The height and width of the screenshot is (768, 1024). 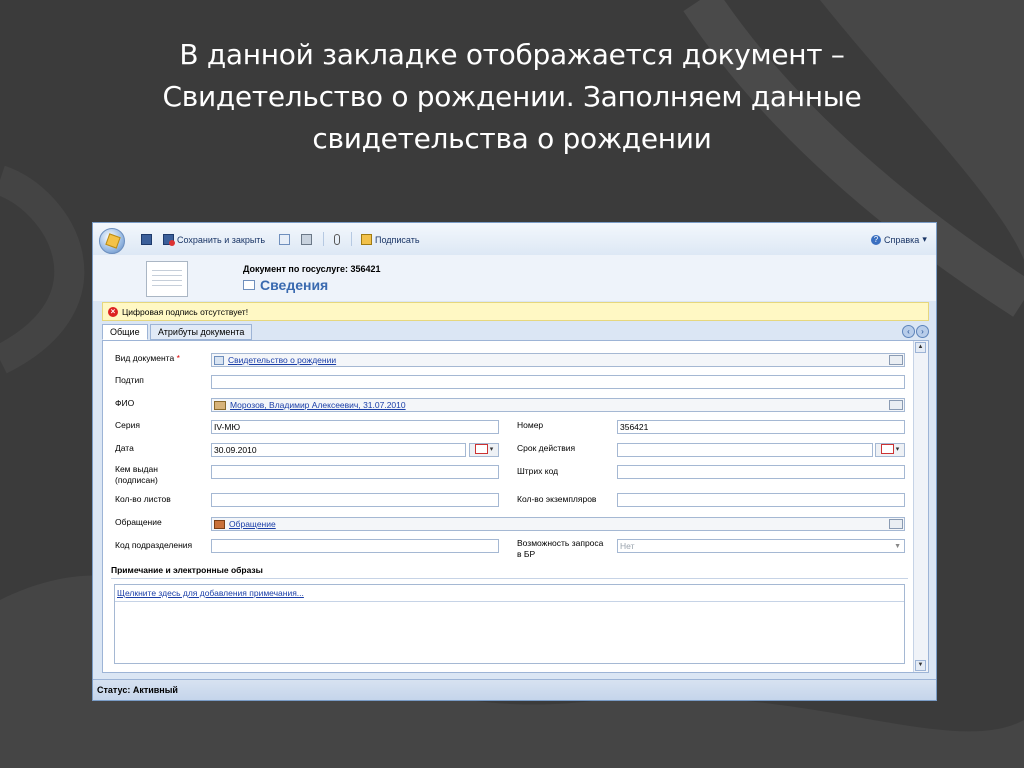 I want to click on request-br-label-line1: Возможность запроса, so click(x=560, y=543).